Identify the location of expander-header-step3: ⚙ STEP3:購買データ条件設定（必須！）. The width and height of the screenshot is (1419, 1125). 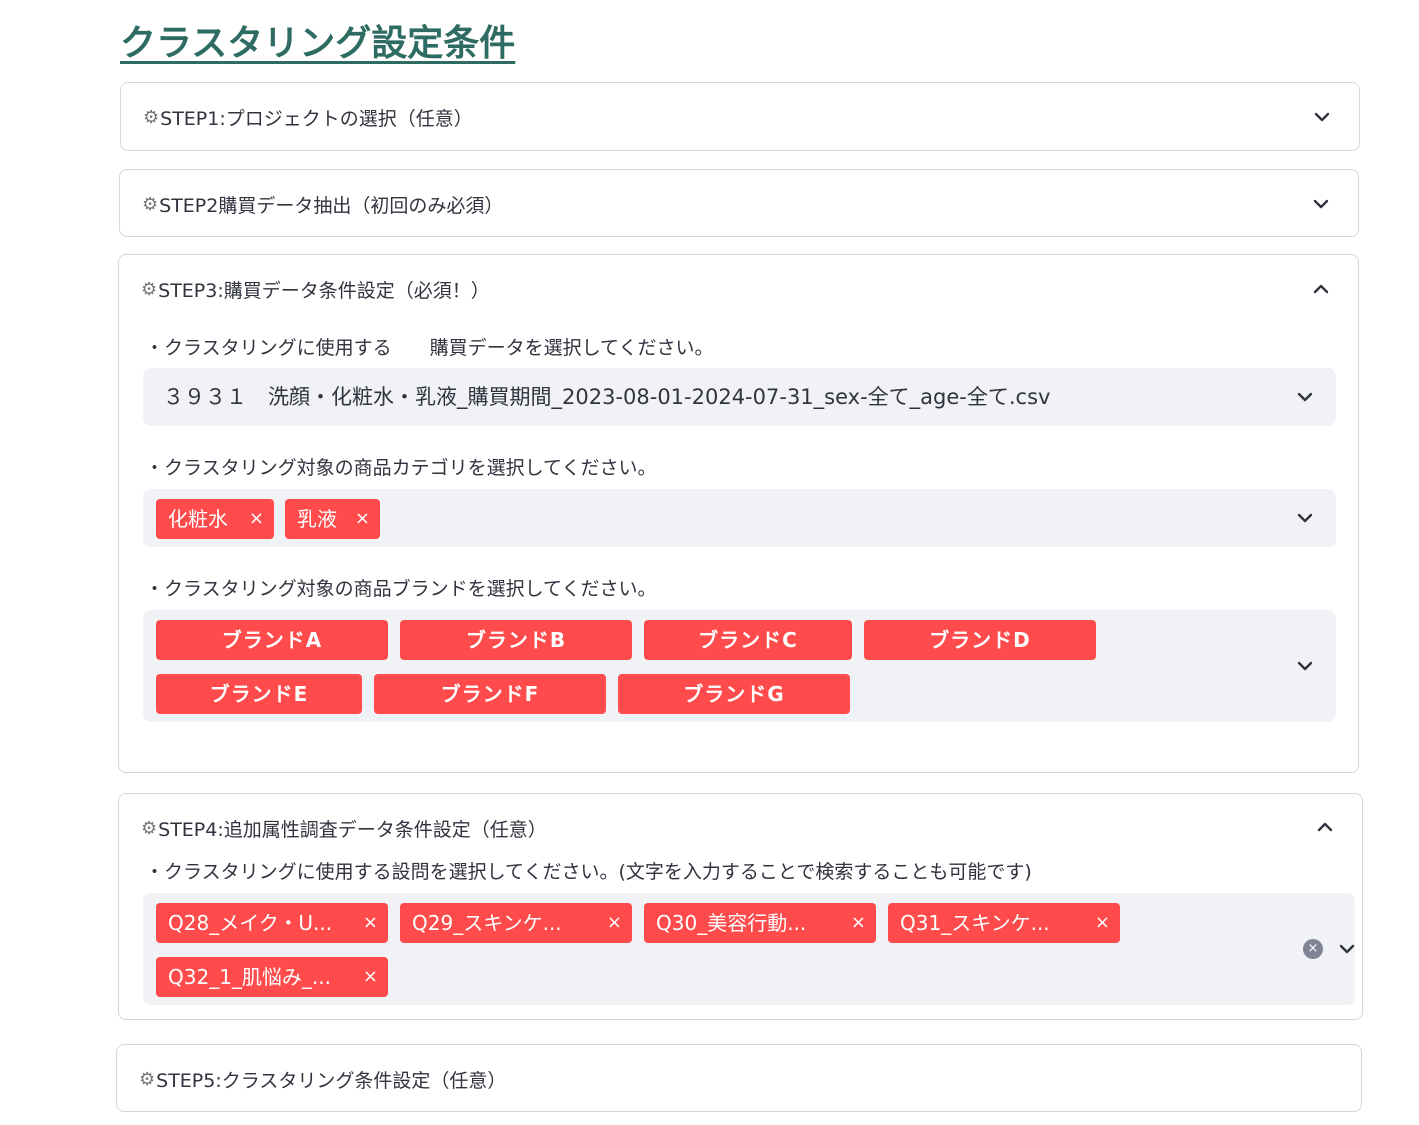
(738, 289).